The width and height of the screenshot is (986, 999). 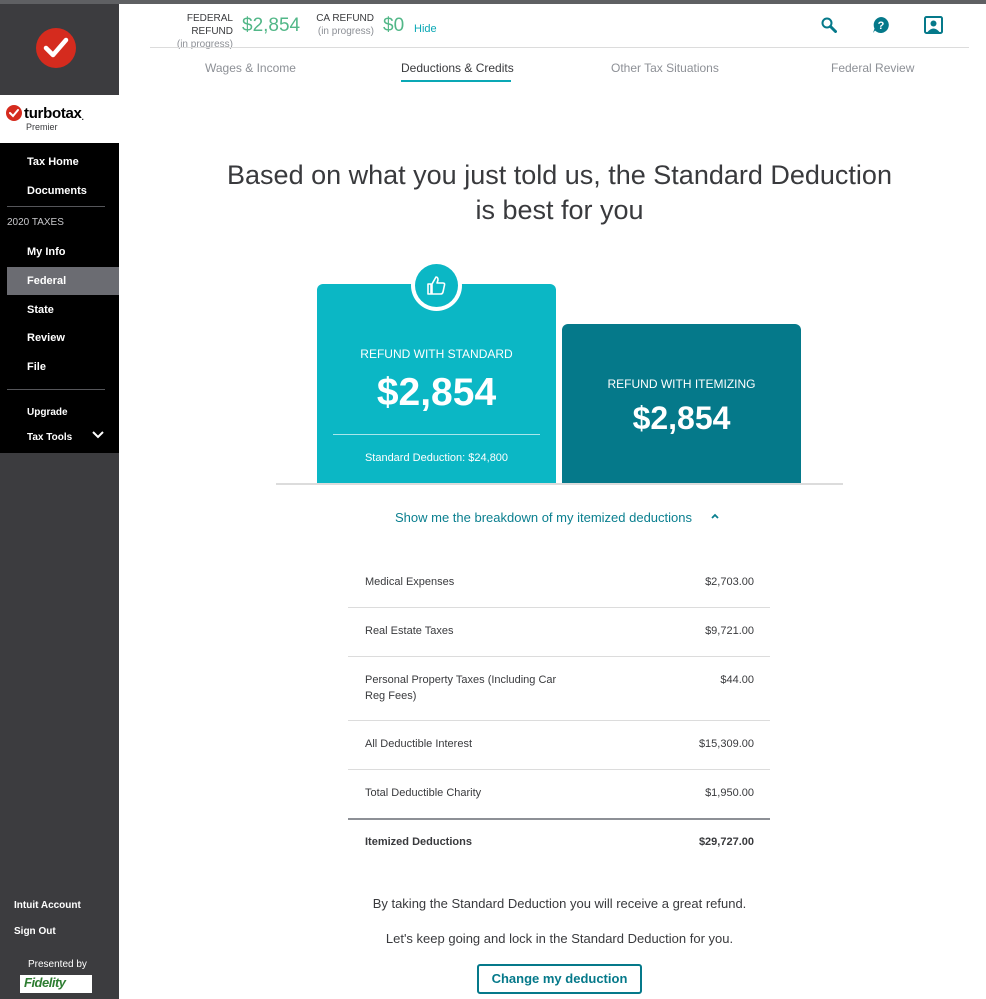 What do you see at coordinates (729, 631) in the screenshot?
I see `row-value: $9,721.00` at bounding box center [729, 631].